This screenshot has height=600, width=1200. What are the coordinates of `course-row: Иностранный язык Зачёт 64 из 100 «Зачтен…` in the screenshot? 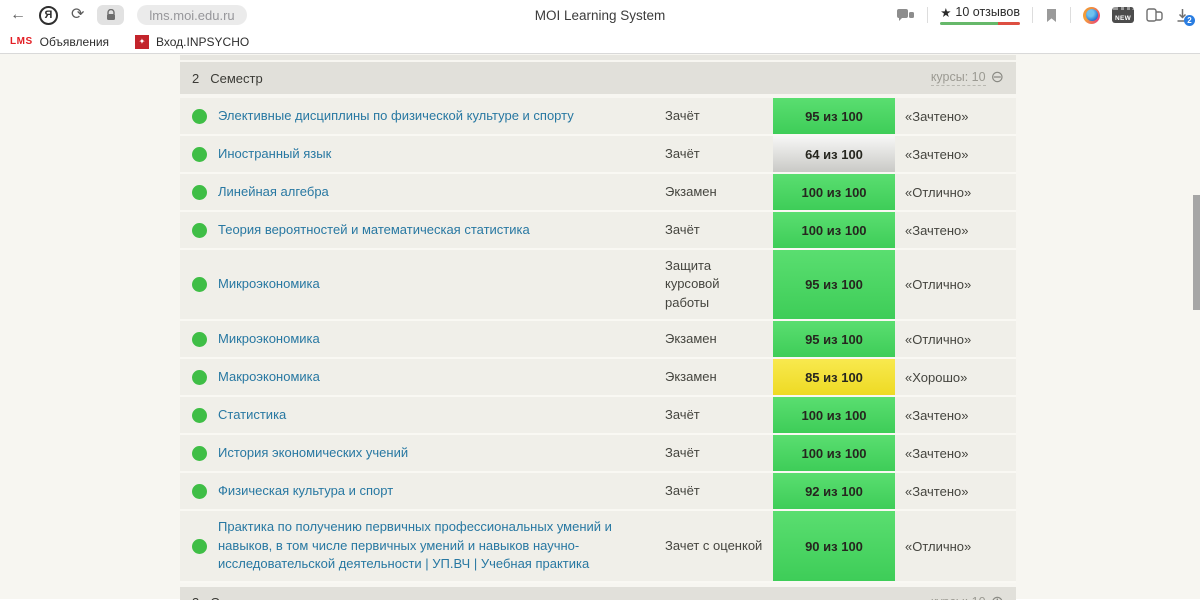 It's located at (598, 155).